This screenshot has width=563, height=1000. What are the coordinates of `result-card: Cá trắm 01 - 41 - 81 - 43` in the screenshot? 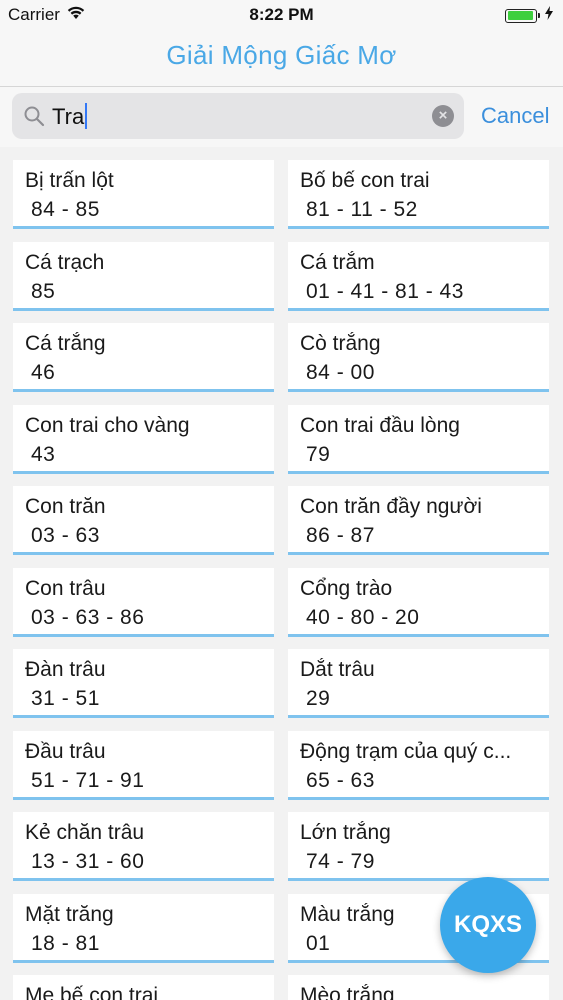 It's located at (418, 276).